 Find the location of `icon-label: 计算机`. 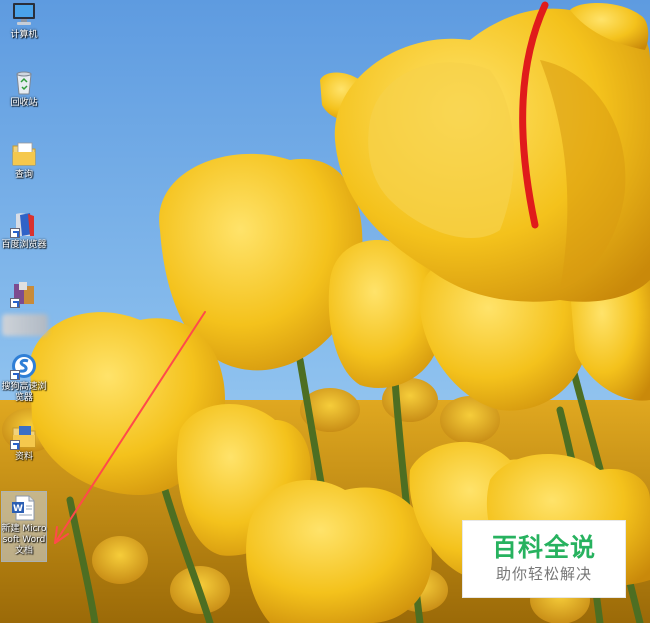

icon-label: 计算机 is located at coordinates (24, 35).